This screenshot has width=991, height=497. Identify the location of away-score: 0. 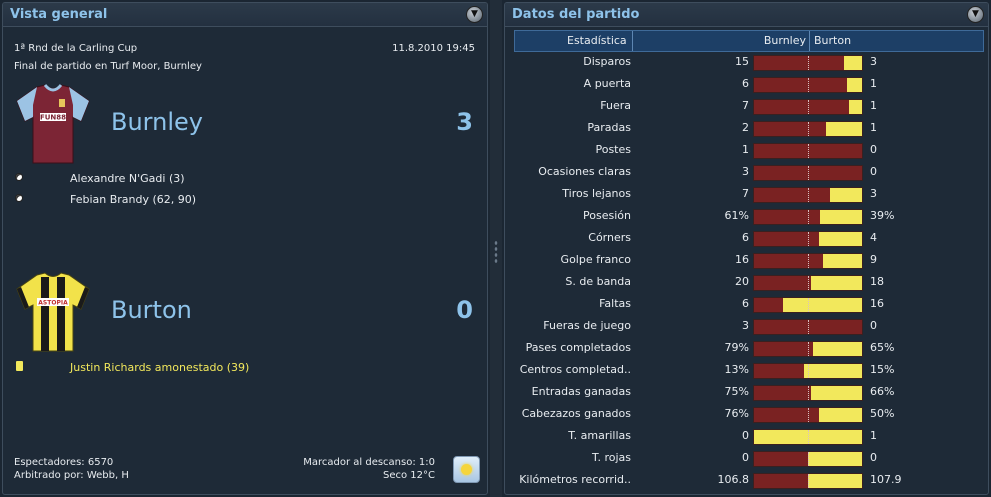
(464, 310).